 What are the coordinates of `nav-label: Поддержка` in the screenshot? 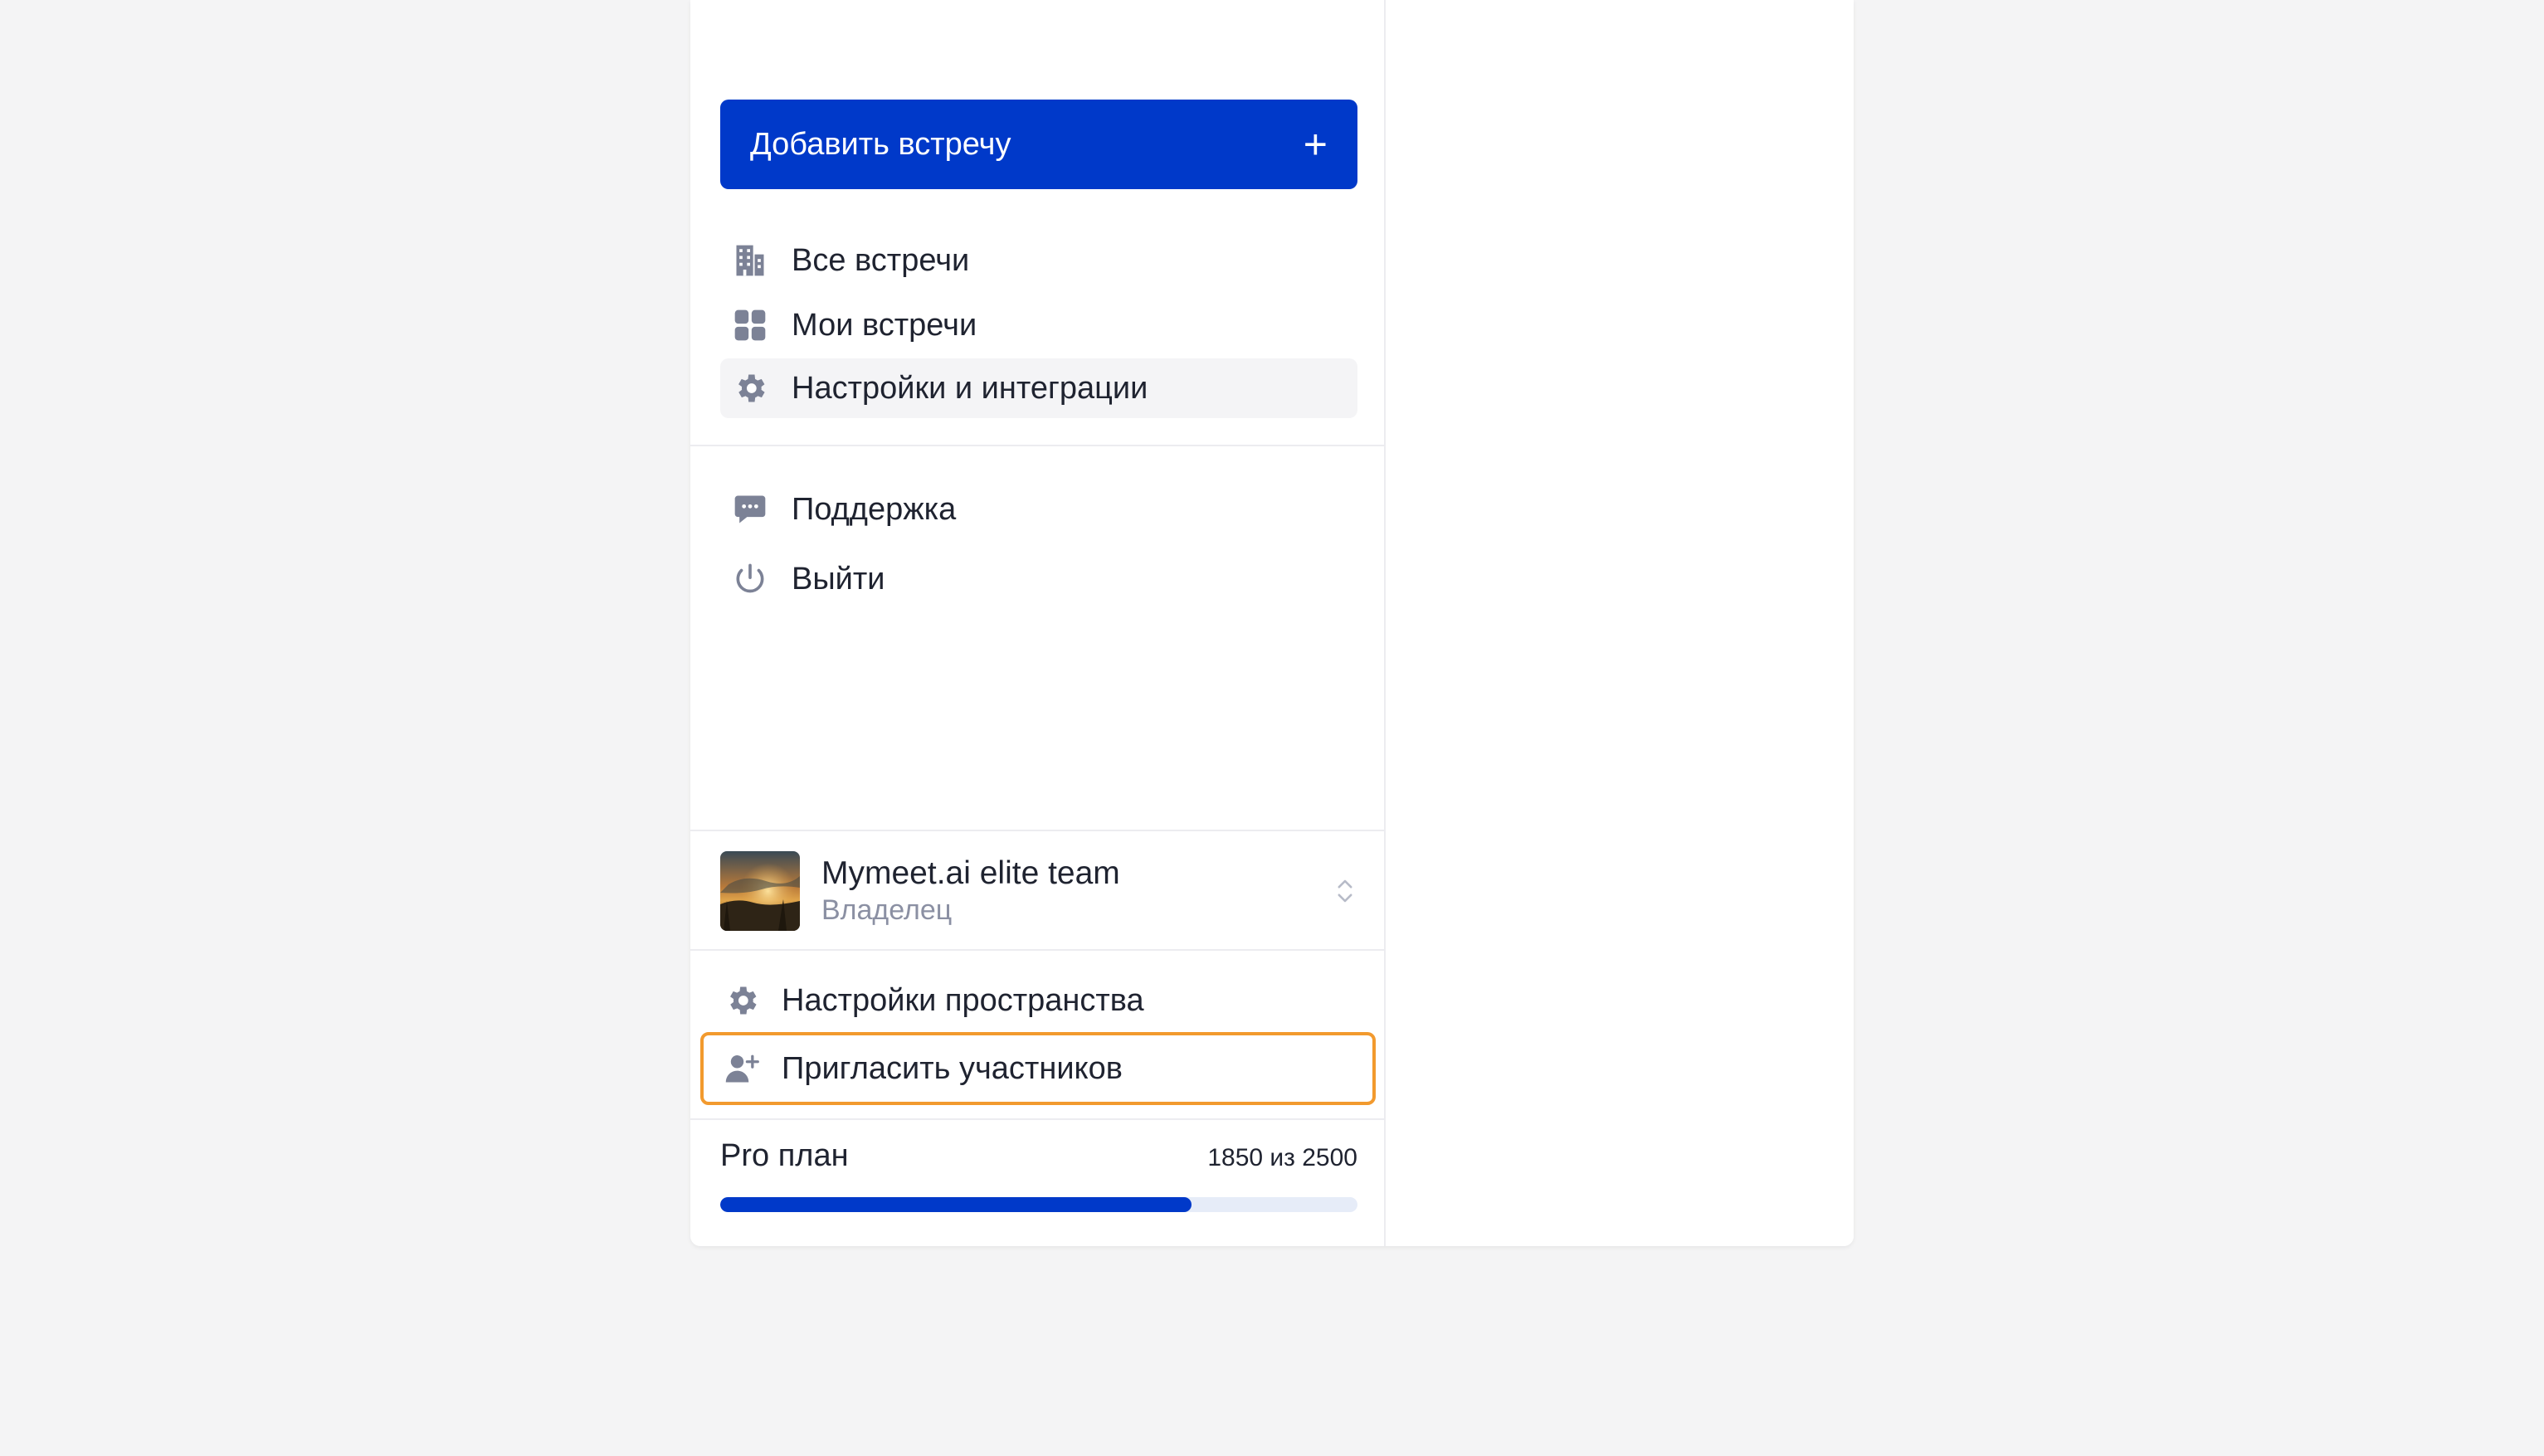 It's located at (874, 509).